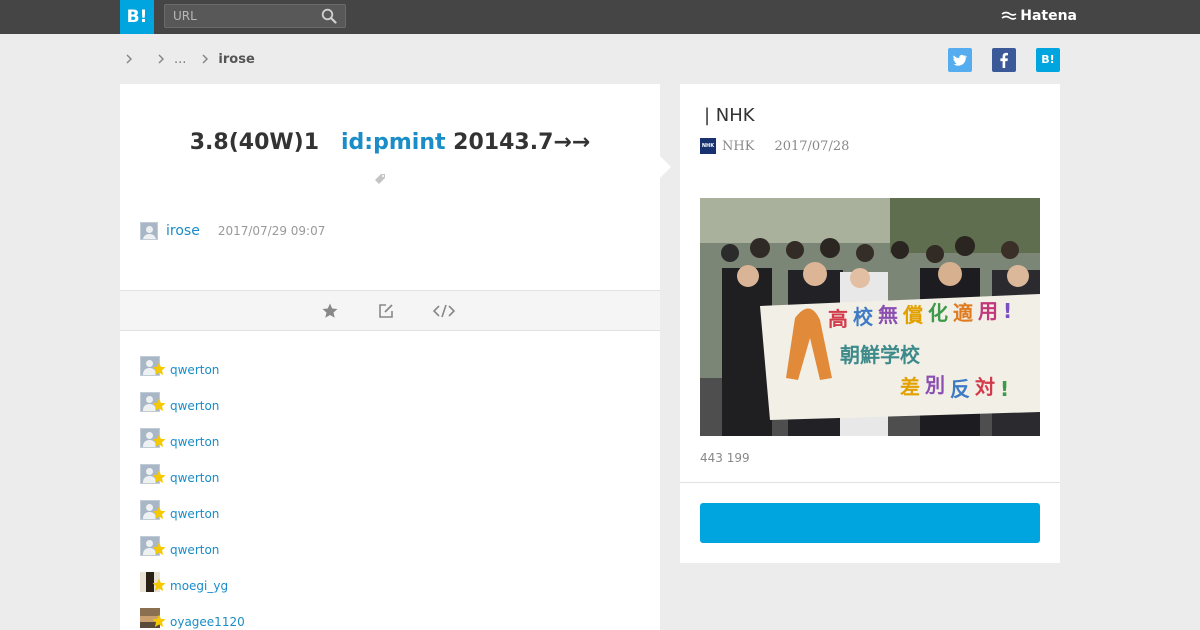  What do you see at coordinates (137, 17) in the screenshot?
I see `hatena-bookmark-logo: B!` at bounding box center [137, 17].